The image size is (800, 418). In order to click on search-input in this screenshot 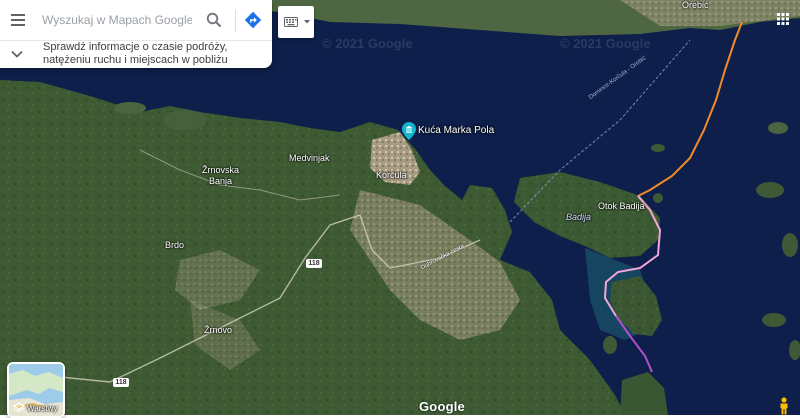, I will do `click(117, 20)`.